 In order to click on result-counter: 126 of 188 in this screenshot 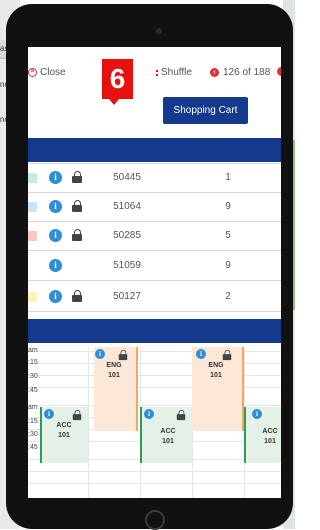, I will do `click(247, 72)`.